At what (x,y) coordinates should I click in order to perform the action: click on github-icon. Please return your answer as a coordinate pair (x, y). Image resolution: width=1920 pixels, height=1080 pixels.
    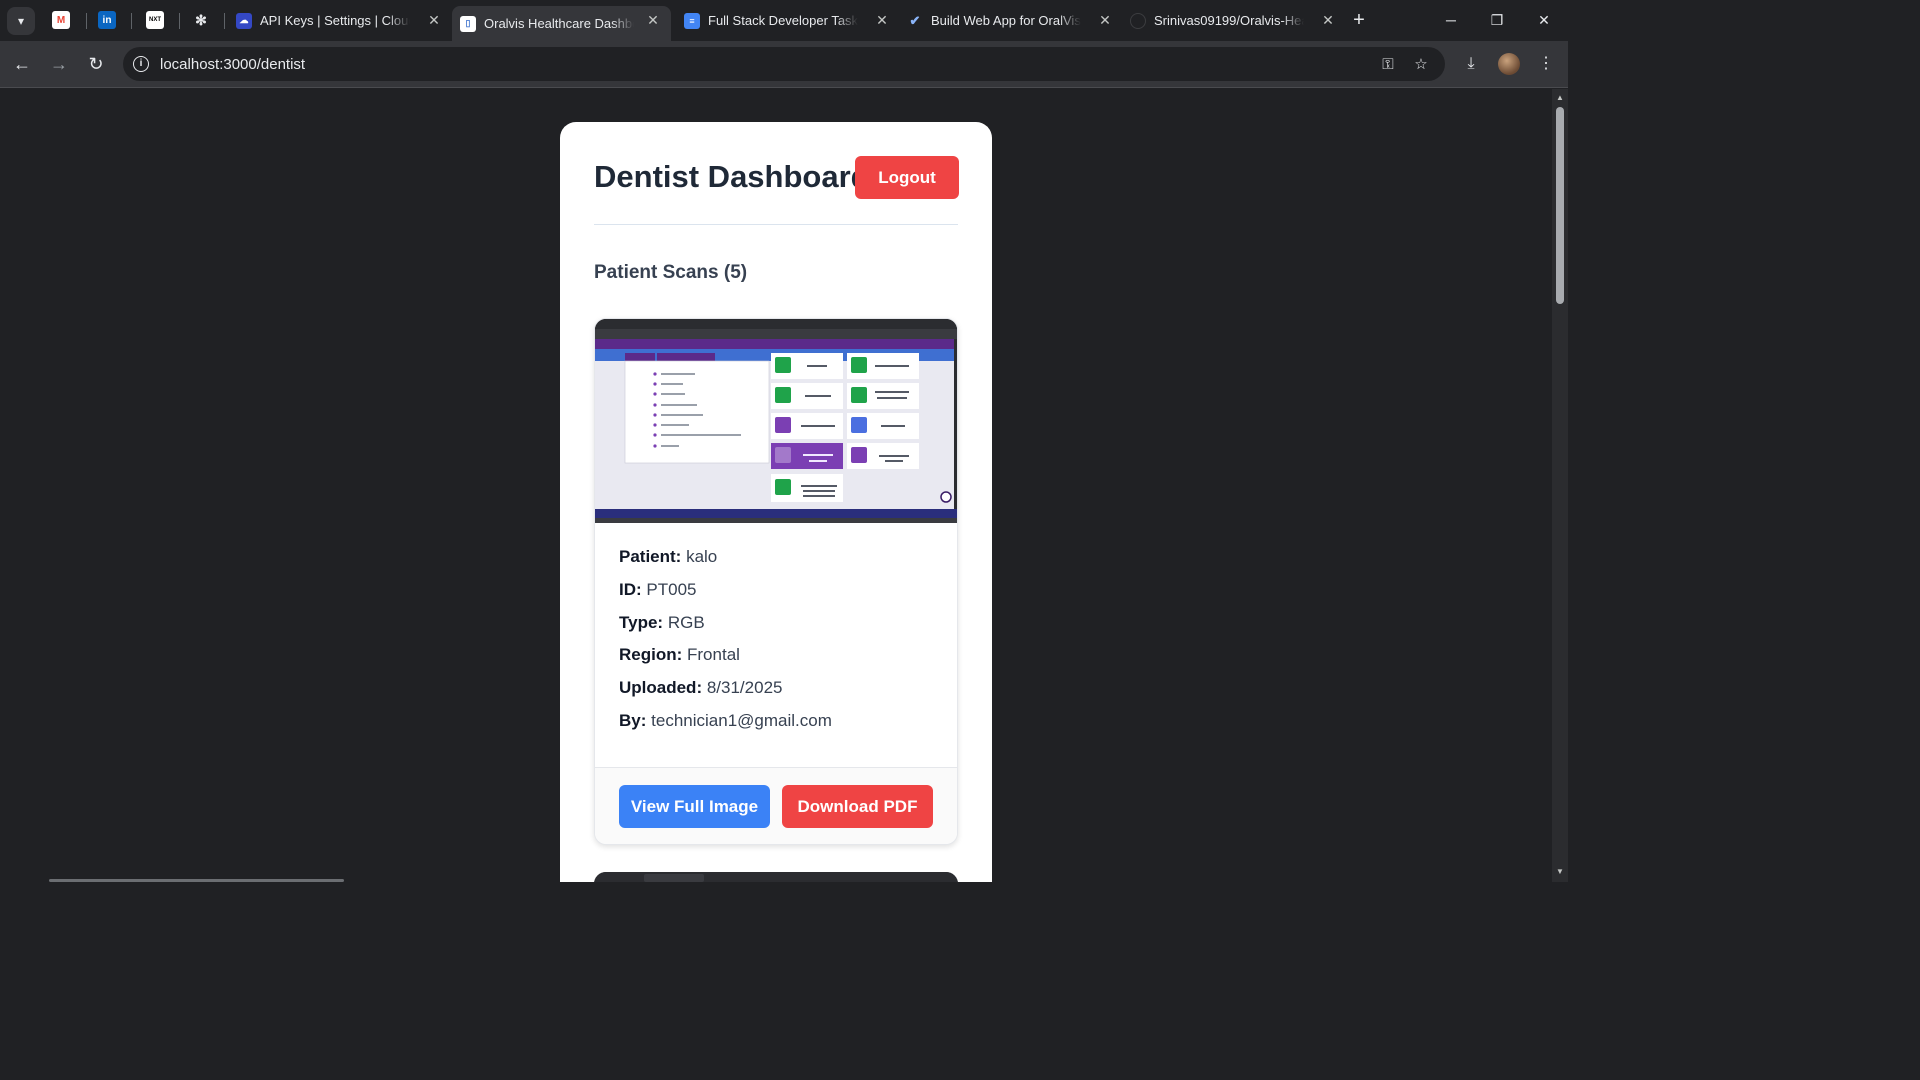
    Looking at the image, I should click on (1138, 20).